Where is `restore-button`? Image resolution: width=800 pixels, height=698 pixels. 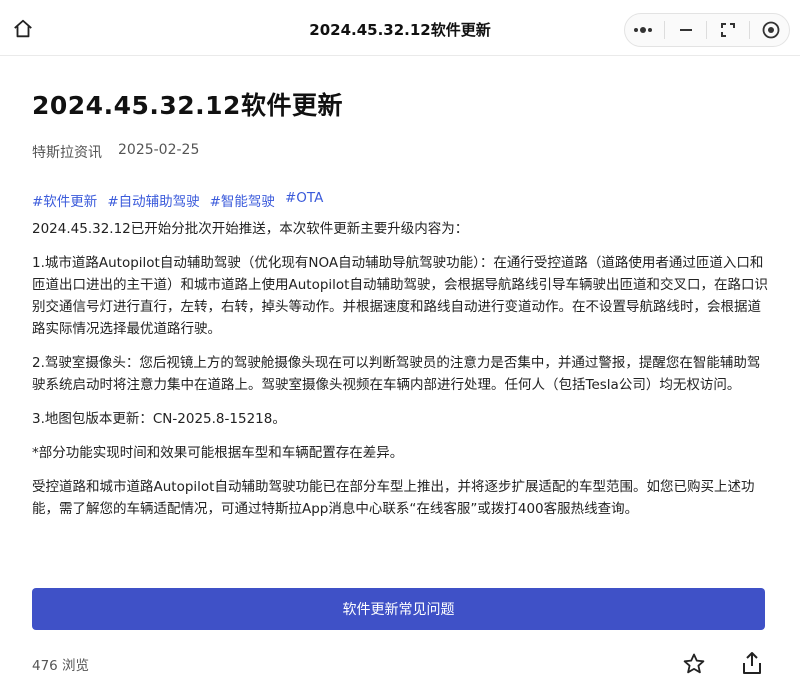
restore-button is located at coordinates (728, 30).